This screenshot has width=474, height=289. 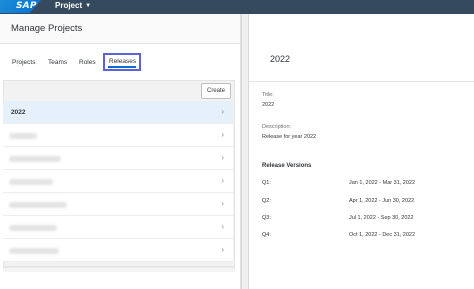 I want to click on release-versions-title: Release Versions, so click(x=287, y=166).